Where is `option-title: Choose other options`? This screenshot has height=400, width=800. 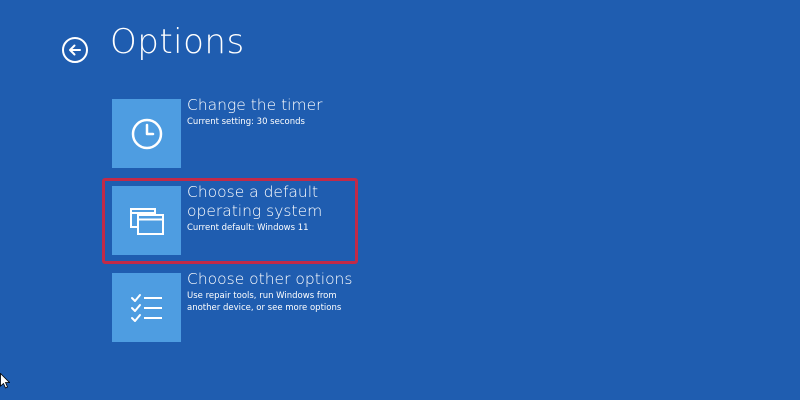 option-title: Choose other options is located at coordinates (270, 279).